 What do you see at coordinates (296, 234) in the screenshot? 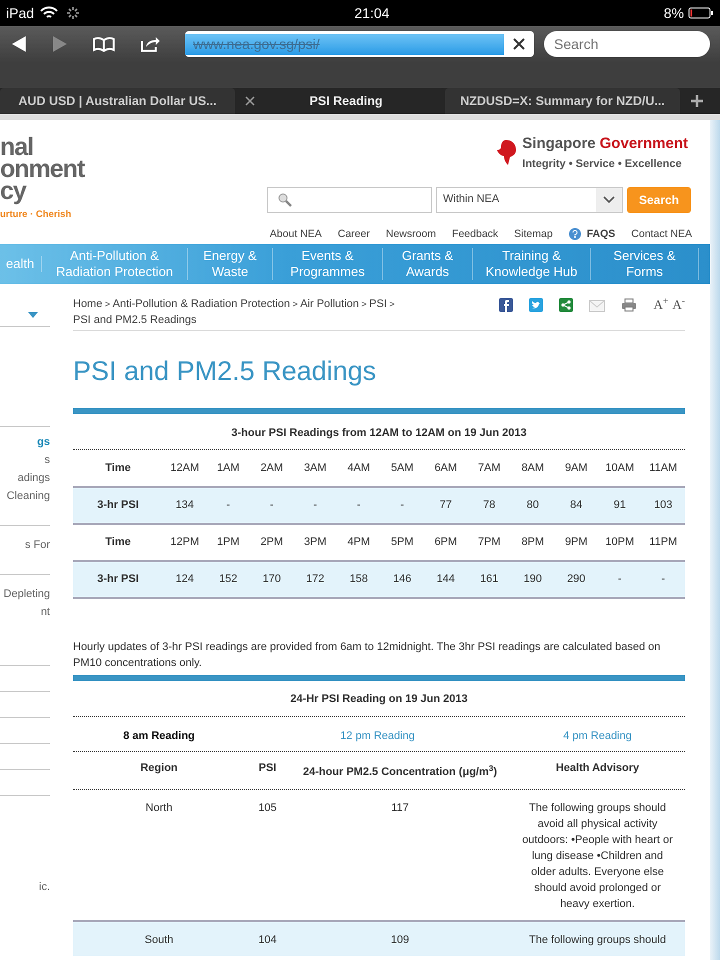
I see `header-link: About NEA` at bounding box center [296, 234].